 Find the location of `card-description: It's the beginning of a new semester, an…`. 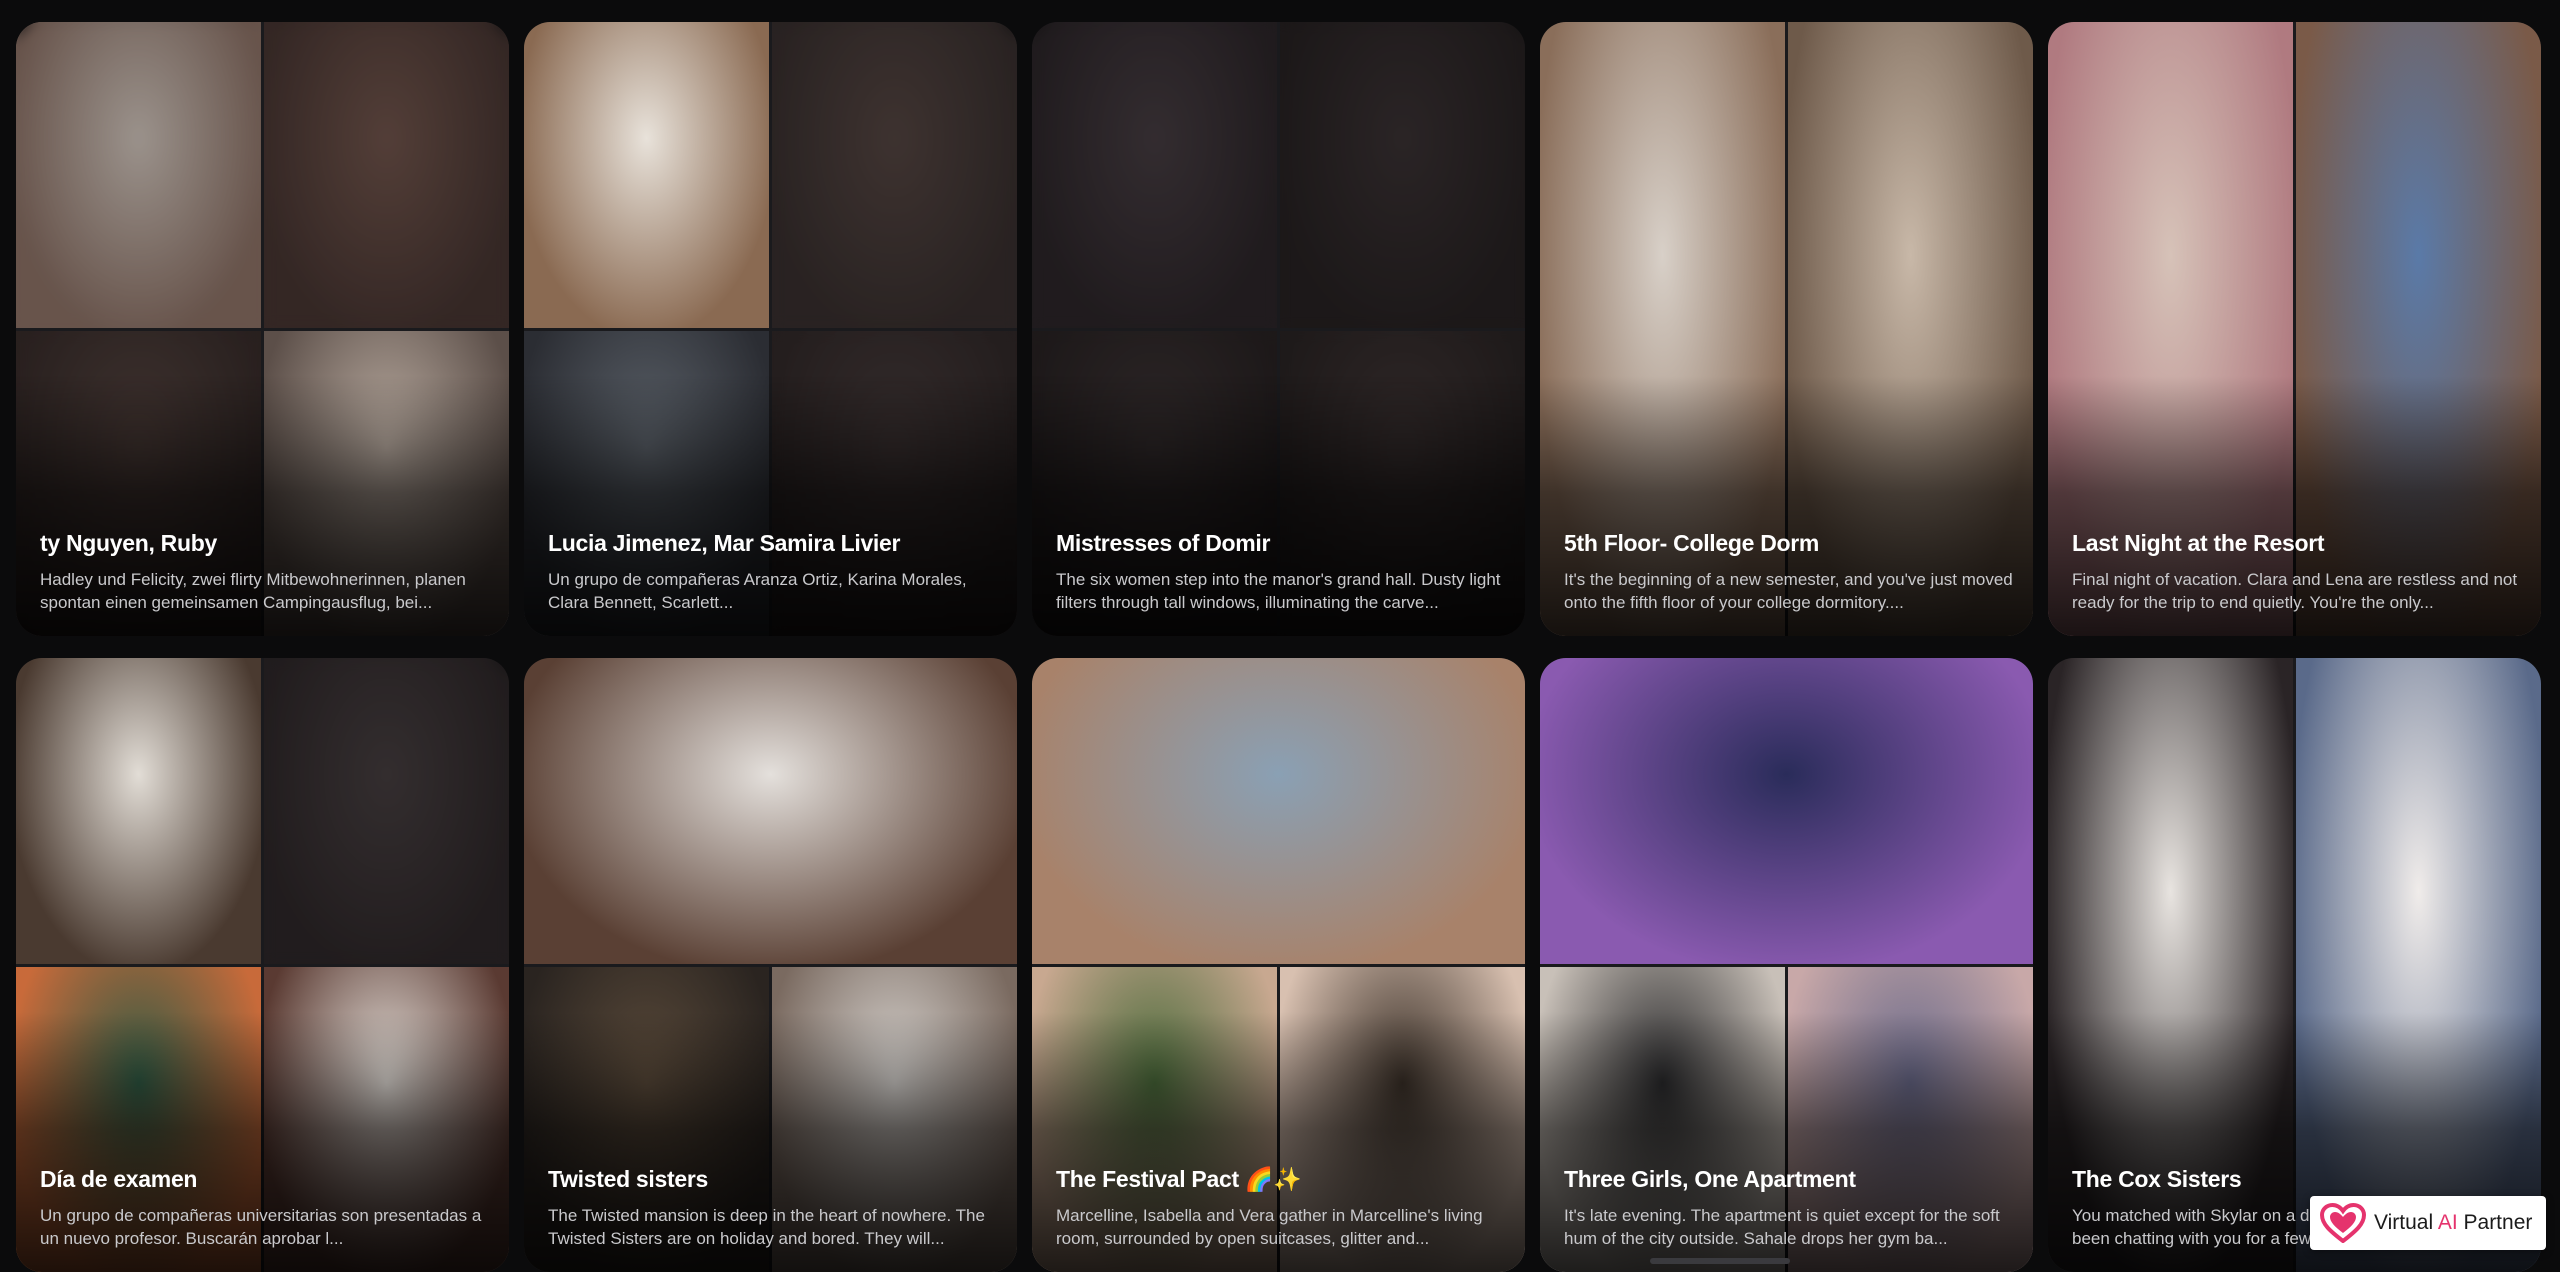

card-description: It's the beginning of a new semester, an… is located at coordinates (1788, 591).